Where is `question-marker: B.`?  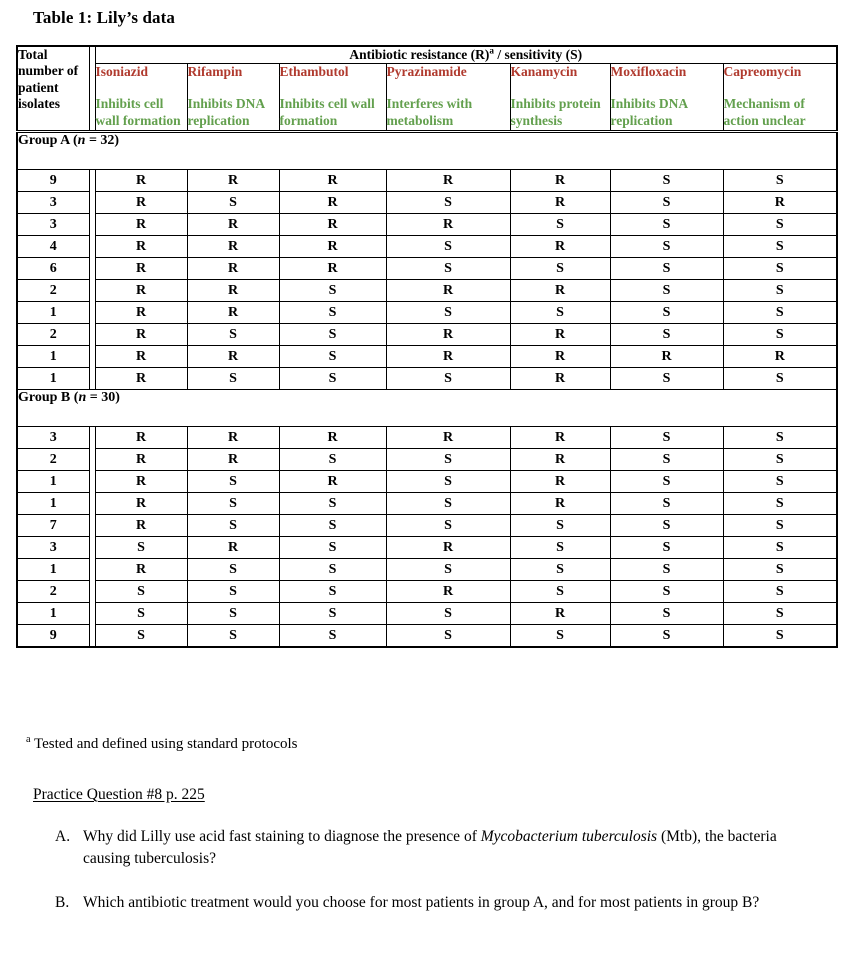
question-marker: B. is located at coordinates (62, 902).